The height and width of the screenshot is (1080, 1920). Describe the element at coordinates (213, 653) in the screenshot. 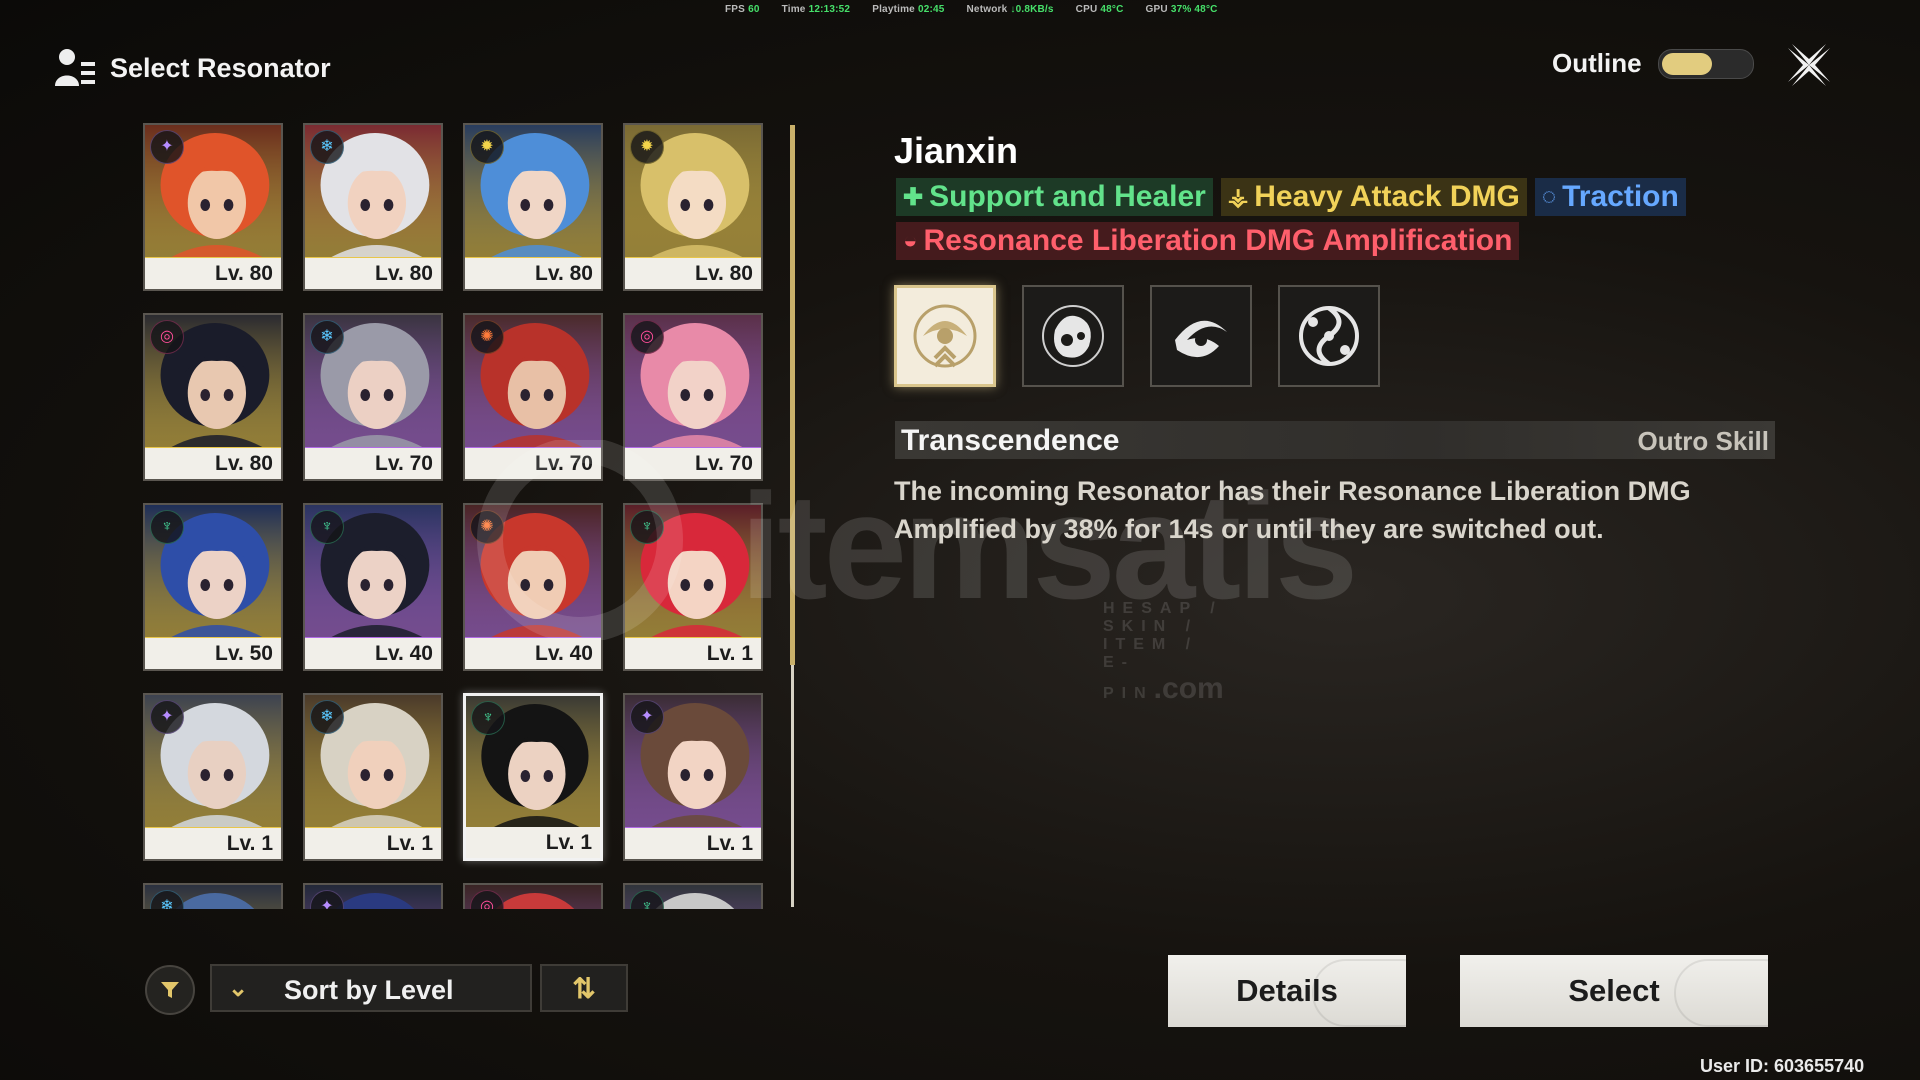

I see `level-bar: Lv. 50` at that location.